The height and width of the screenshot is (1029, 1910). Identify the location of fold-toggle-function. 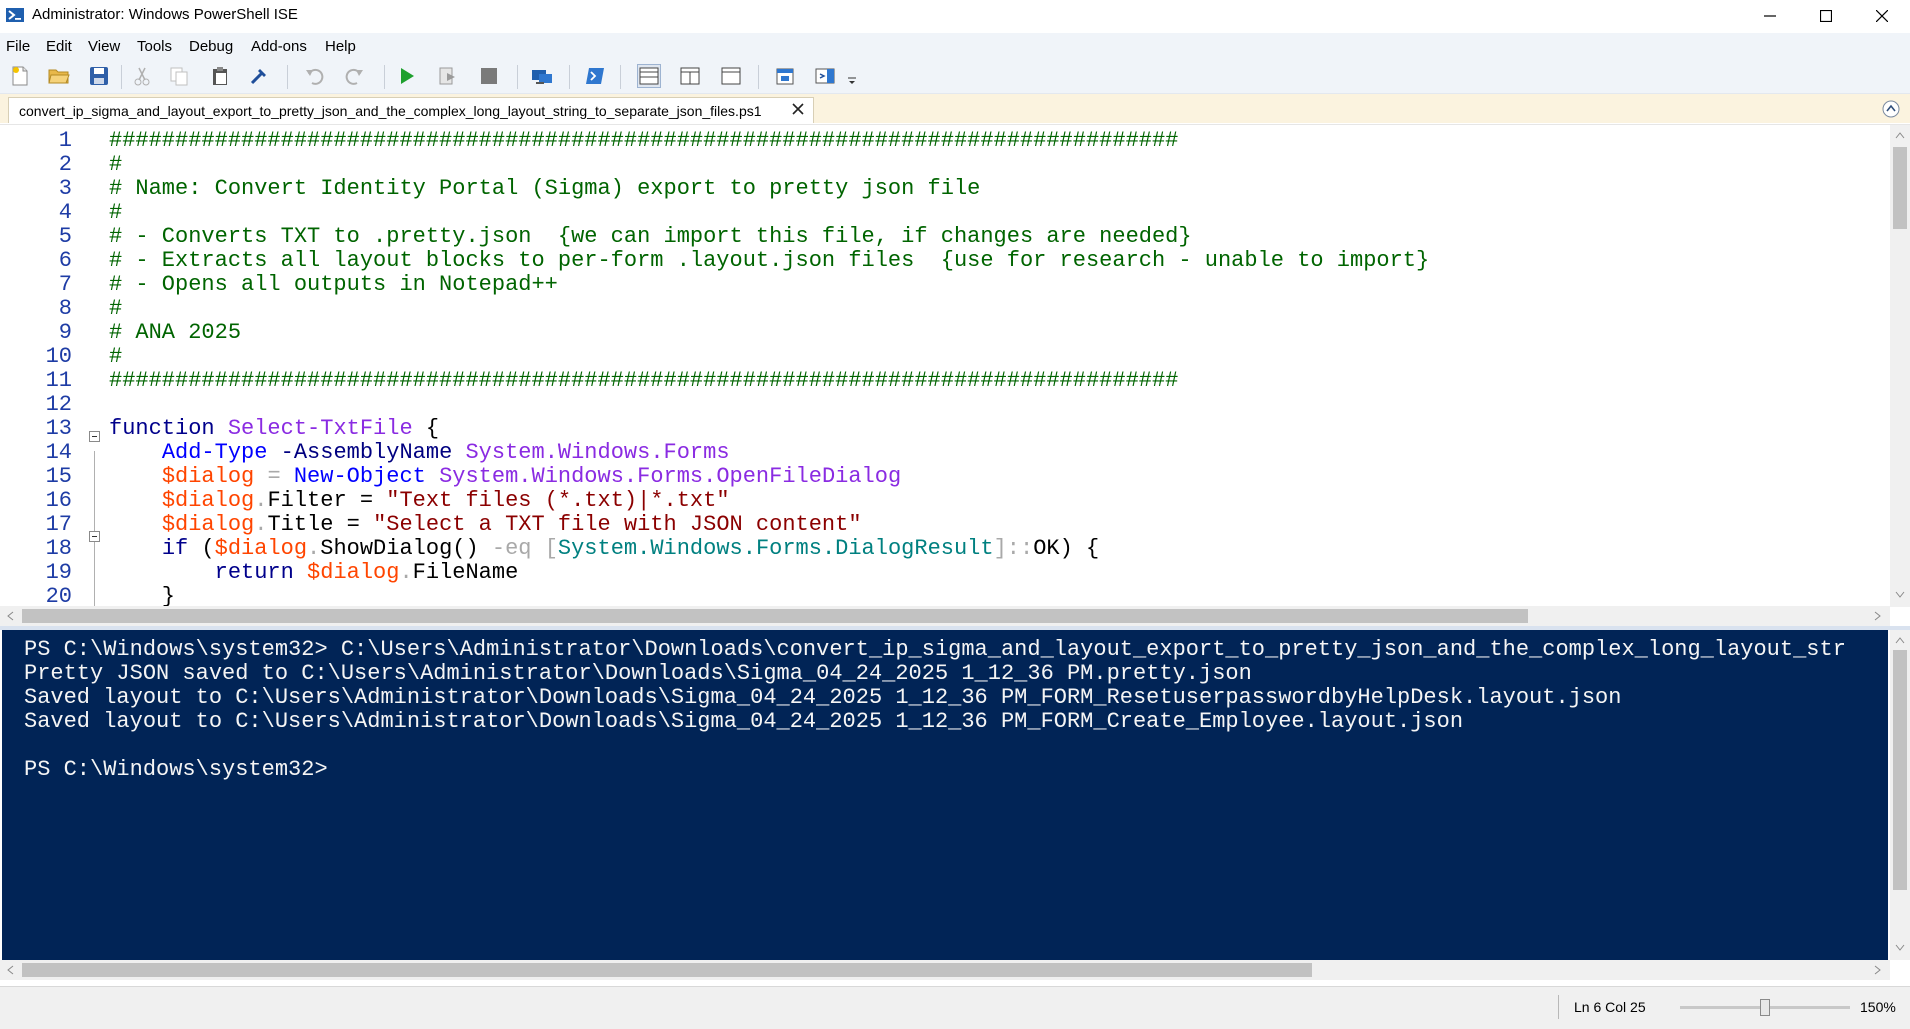
(94, 436).